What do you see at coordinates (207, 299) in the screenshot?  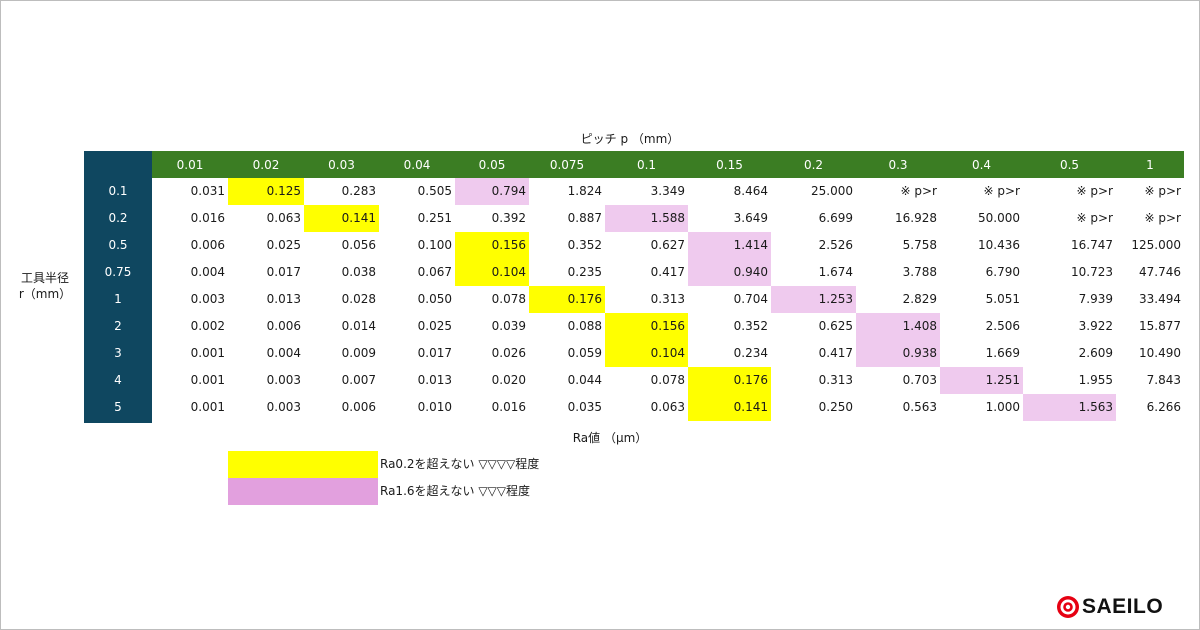 I see `table-cell: 0.003` at bounding box center [207, 299].